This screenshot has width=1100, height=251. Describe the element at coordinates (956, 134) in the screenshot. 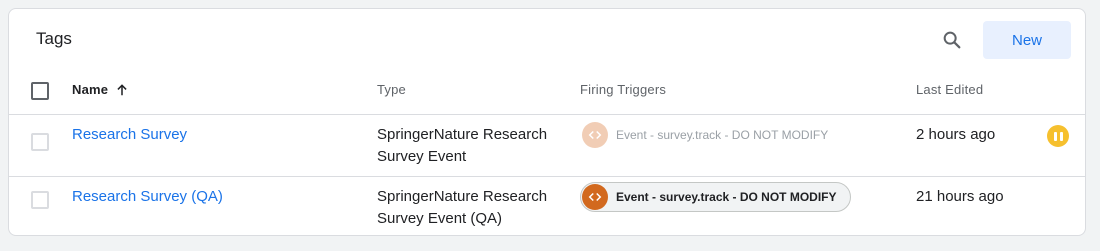

I see `last-edited: 2 hours ago` at that location.